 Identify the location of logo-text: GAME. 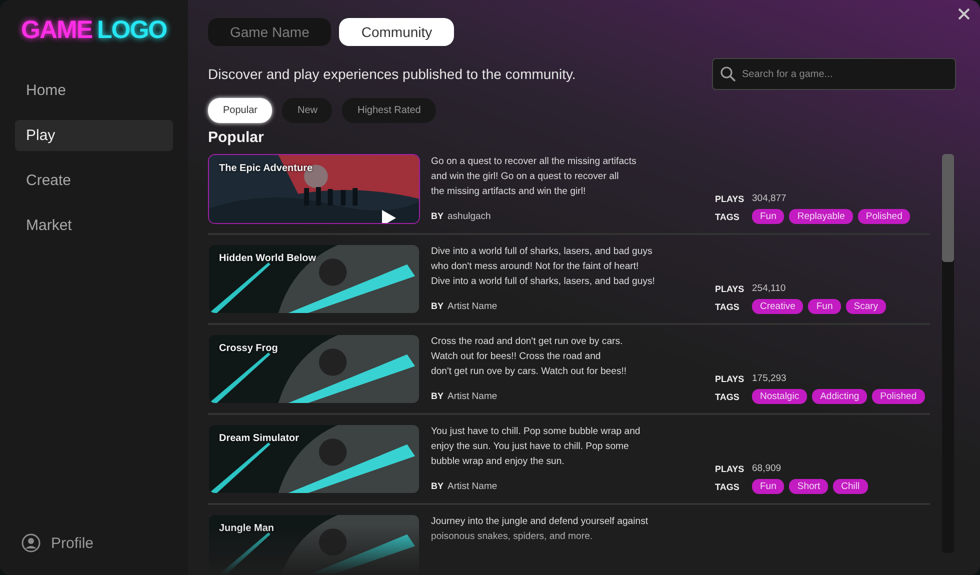
(56, 30).